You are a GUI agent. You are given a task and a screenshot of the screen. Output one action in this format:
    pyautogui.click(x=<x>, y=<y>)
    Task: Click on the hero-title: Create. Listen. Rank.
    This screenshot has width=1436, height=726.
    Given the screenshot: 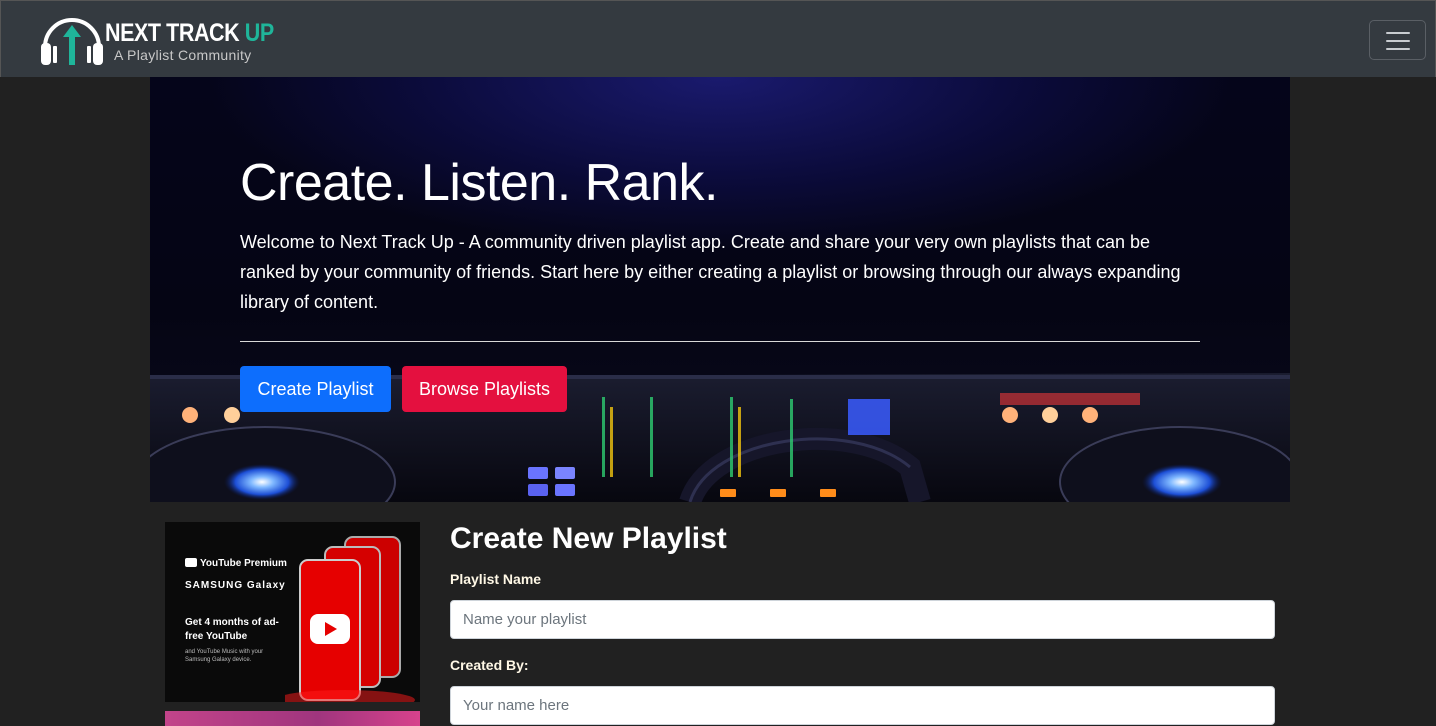 What is the action you would take?
    pyautogui.click(x=479, y=183)
    